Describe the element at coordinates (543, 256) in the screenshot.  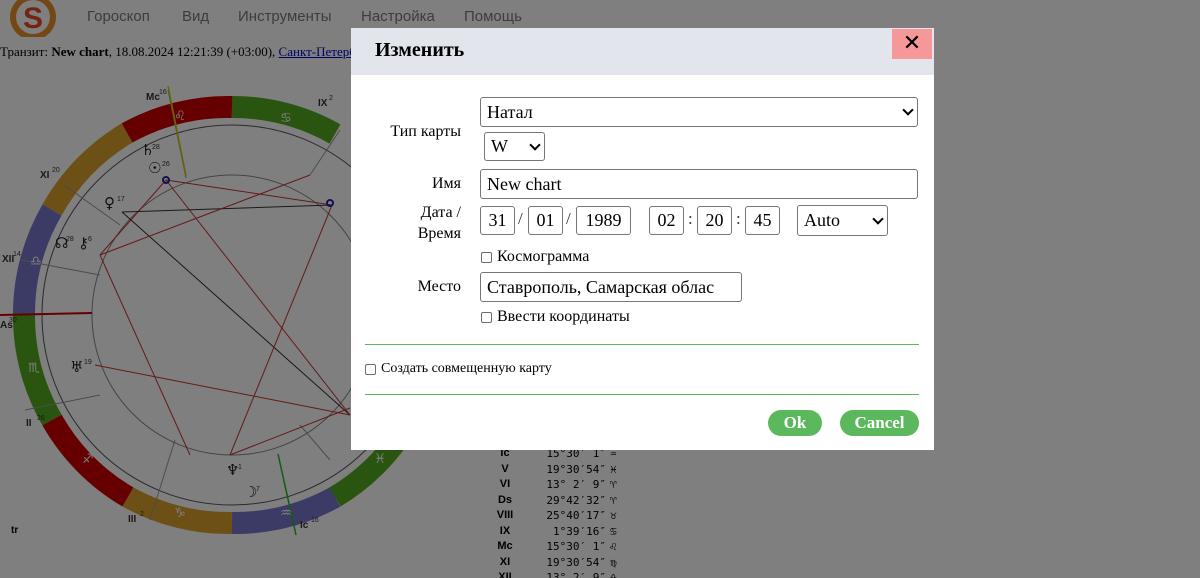
I see `cosmogram-label: Космограмма` at that location.